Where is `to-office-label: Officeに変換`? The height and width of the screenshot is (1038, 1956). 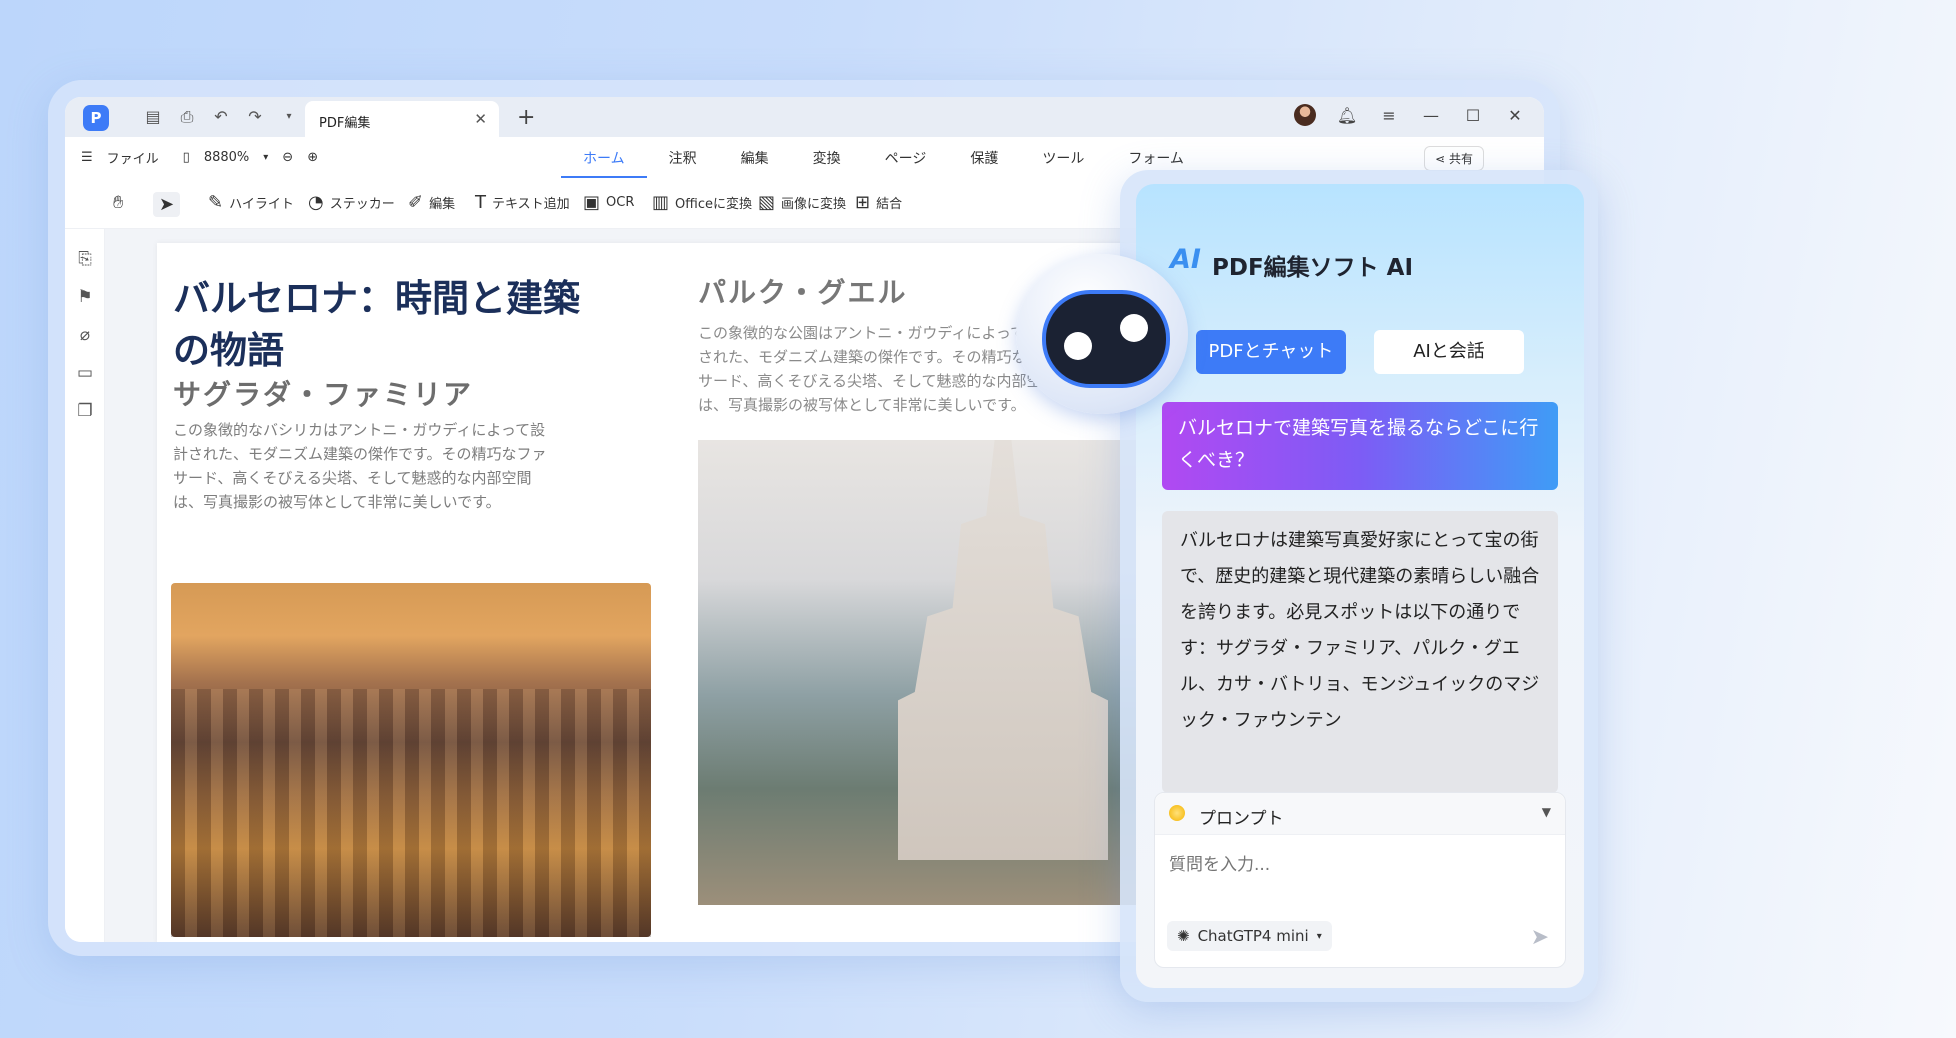
to-office-label: Officeに変換 is located at coordinates (713, 204).